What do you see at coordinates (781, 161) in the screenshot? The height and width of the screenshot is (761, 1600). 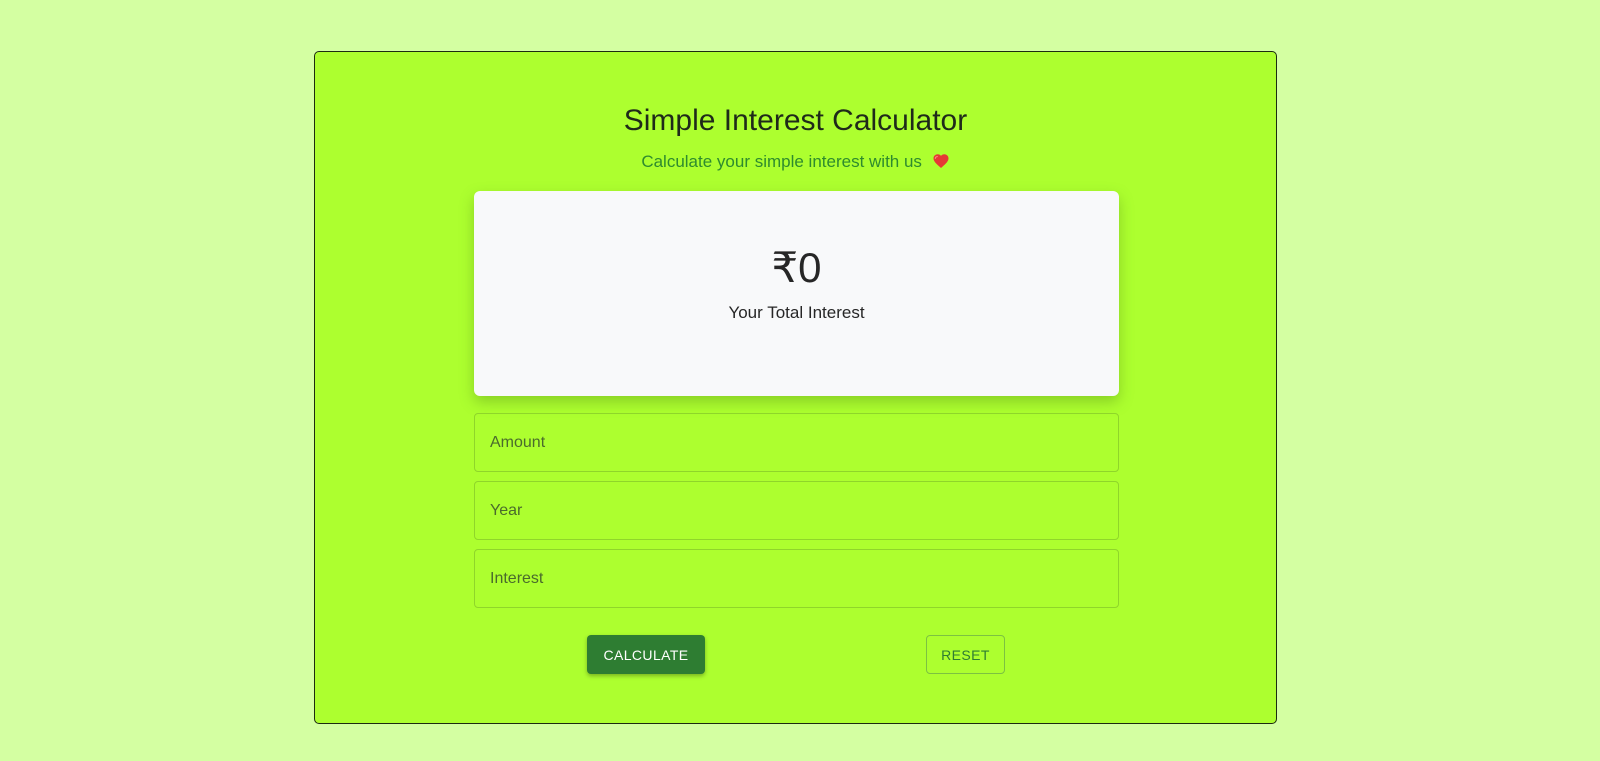 I see `subtitle-text: Calculate your simple interest with us` at bounding box center [781, 161].